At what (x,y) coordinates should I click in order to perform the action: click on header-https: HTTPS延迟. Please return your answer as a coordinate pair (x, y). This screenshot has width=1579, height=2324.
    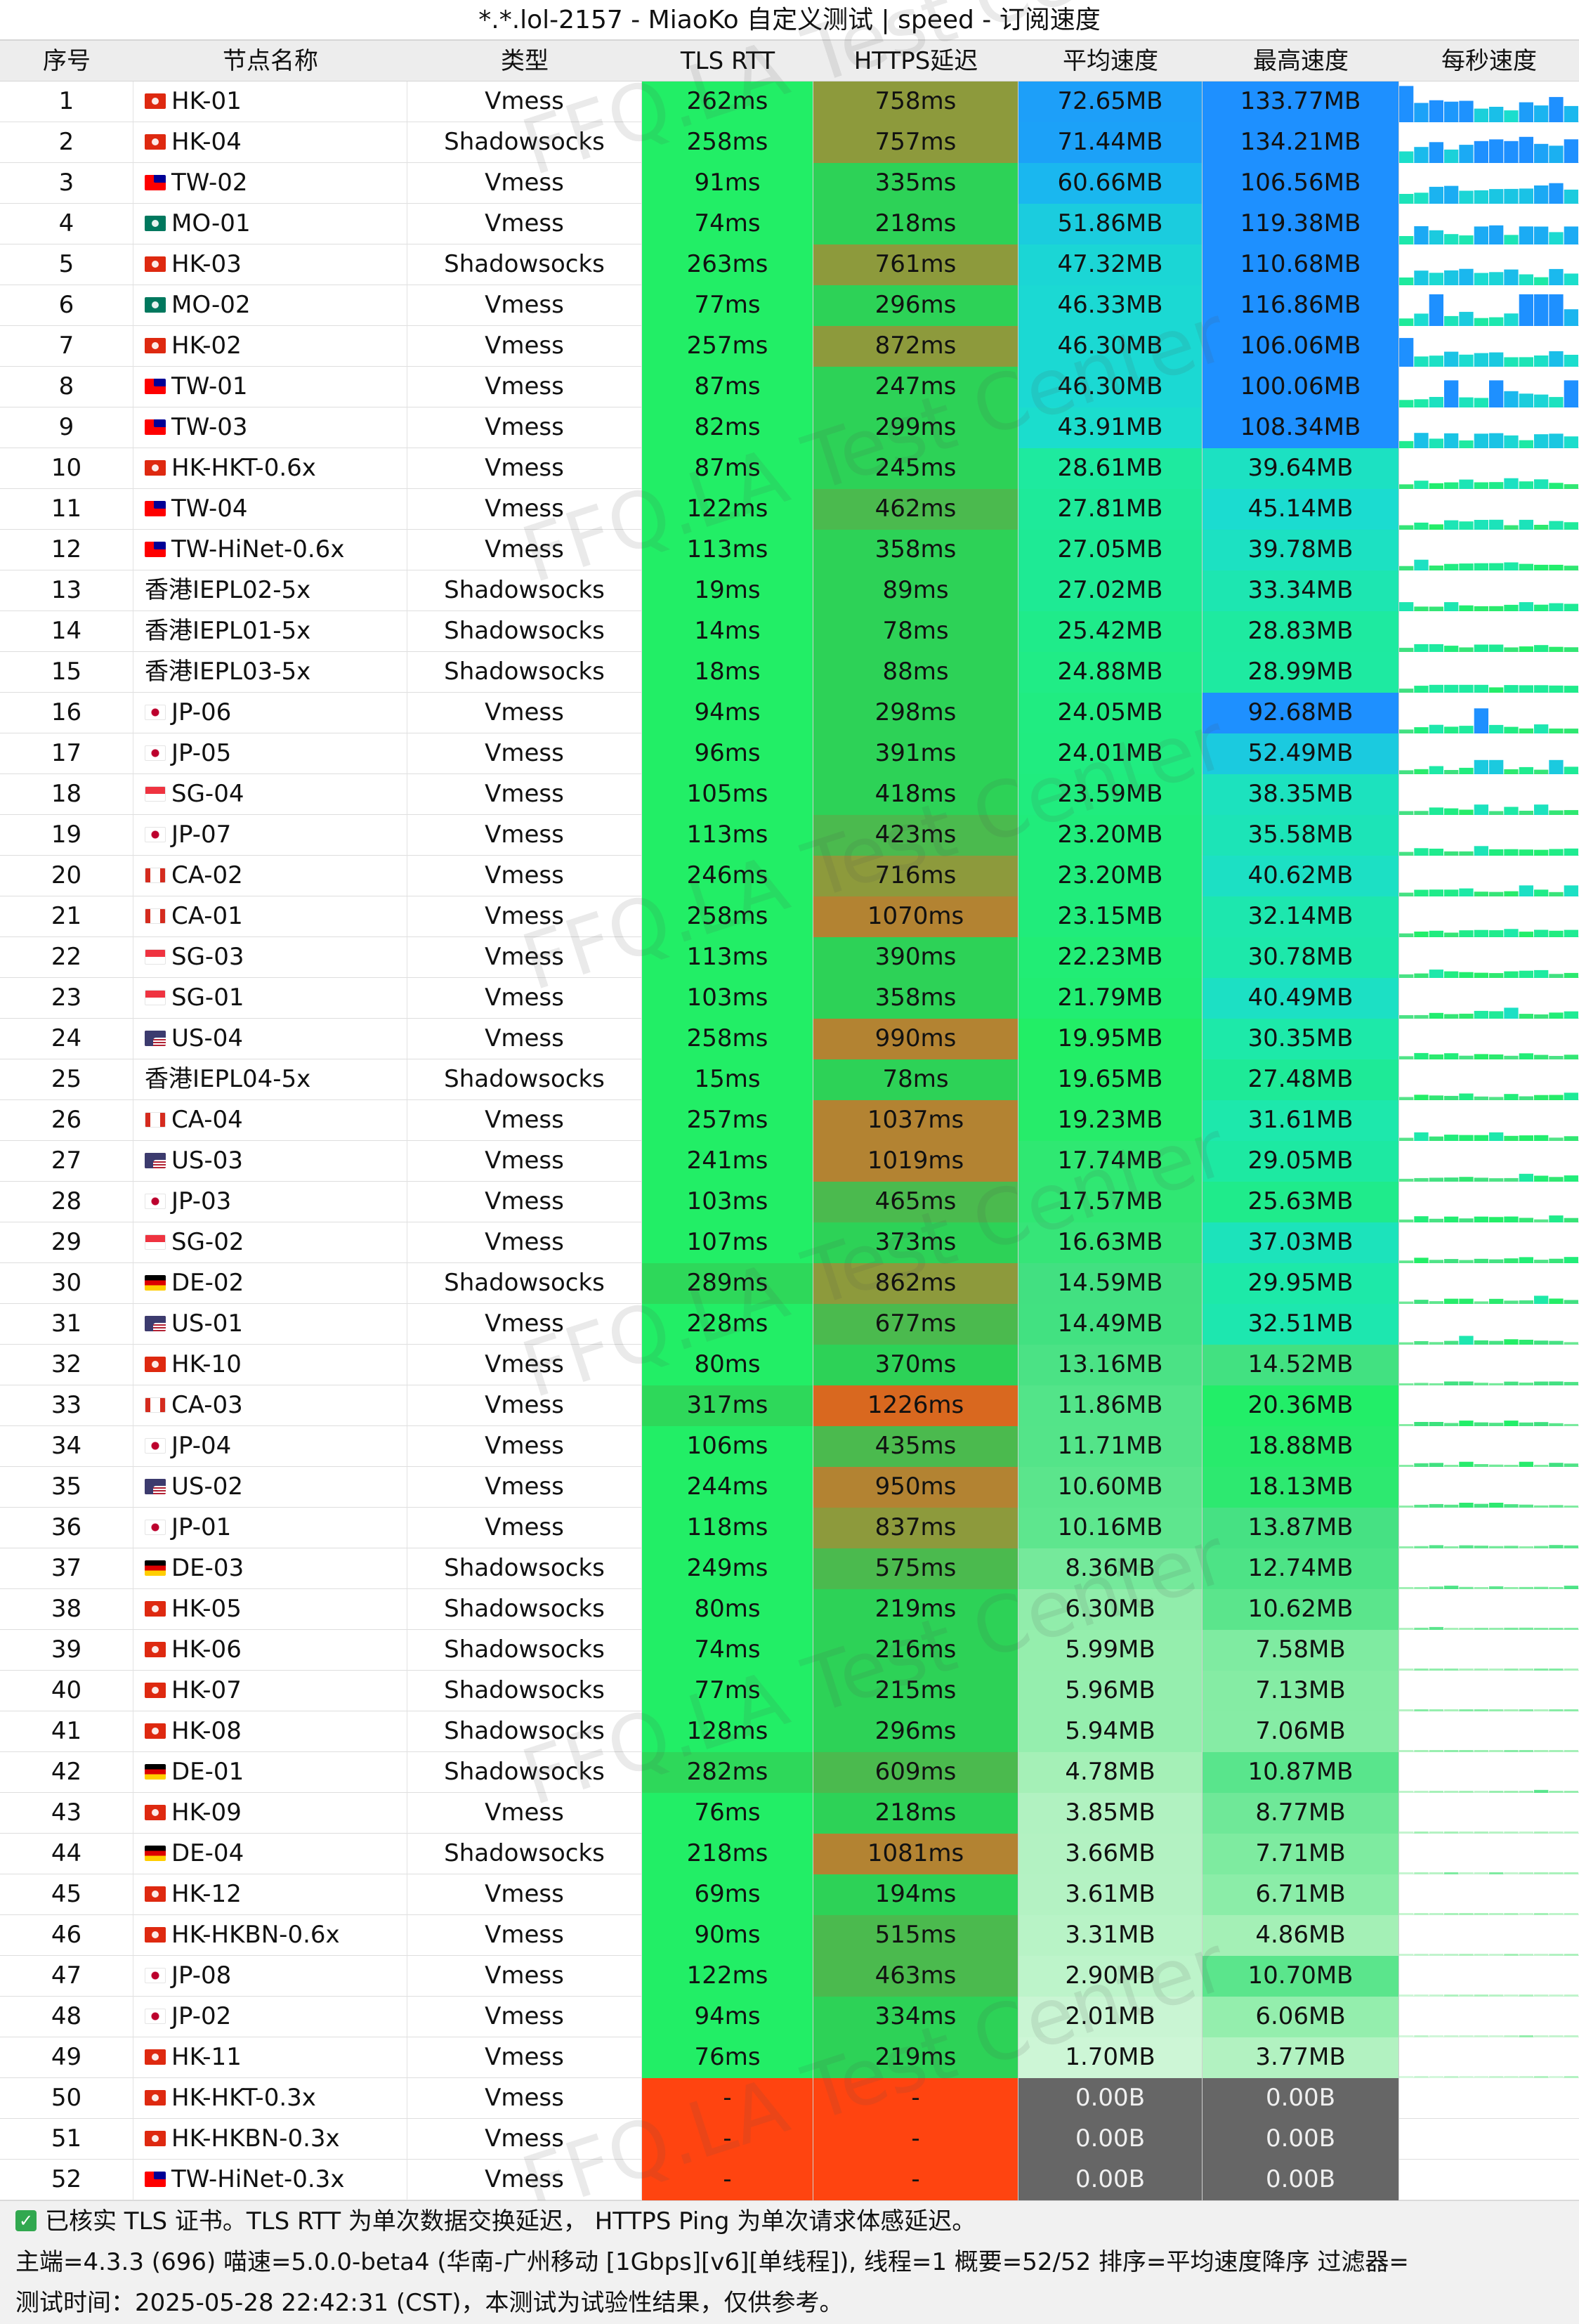
    Looking at the image, I should click on (915, 61).